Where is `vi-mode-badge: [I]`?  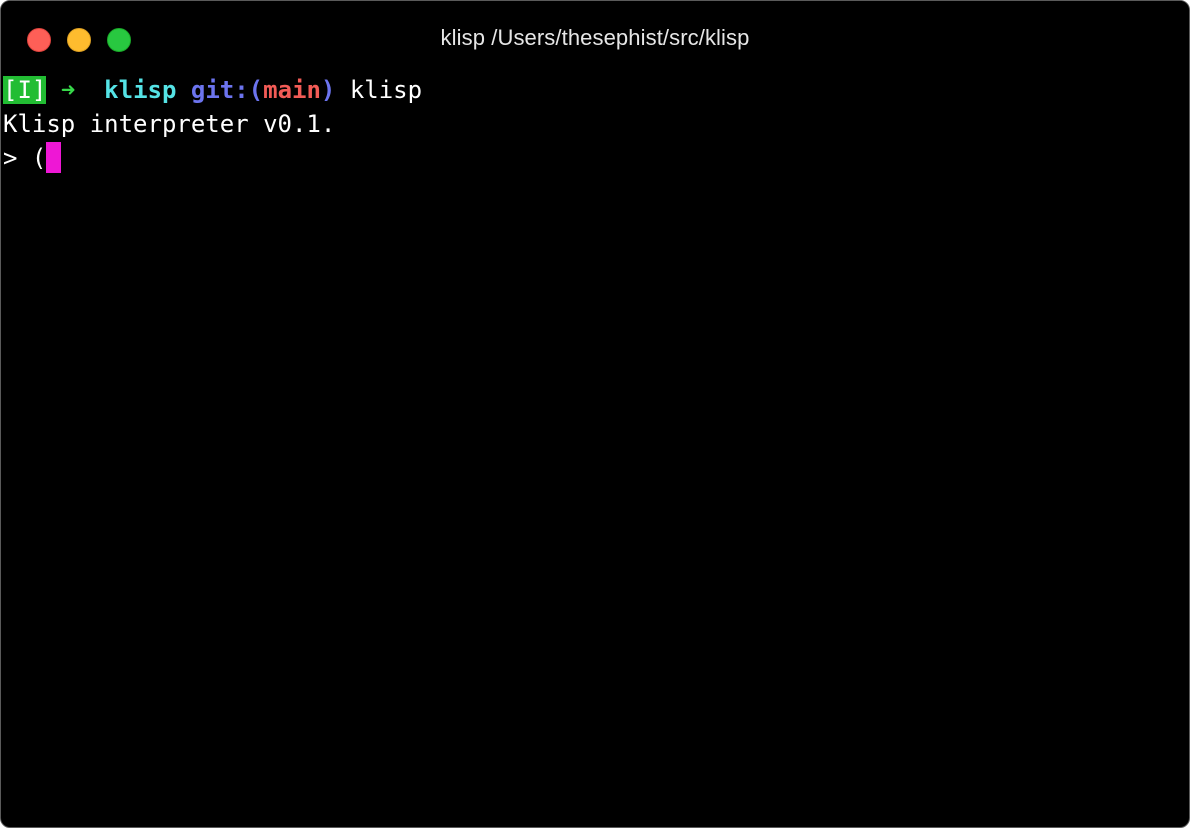
vi-mode-badge: [I] is located at coordinates (25, 90).